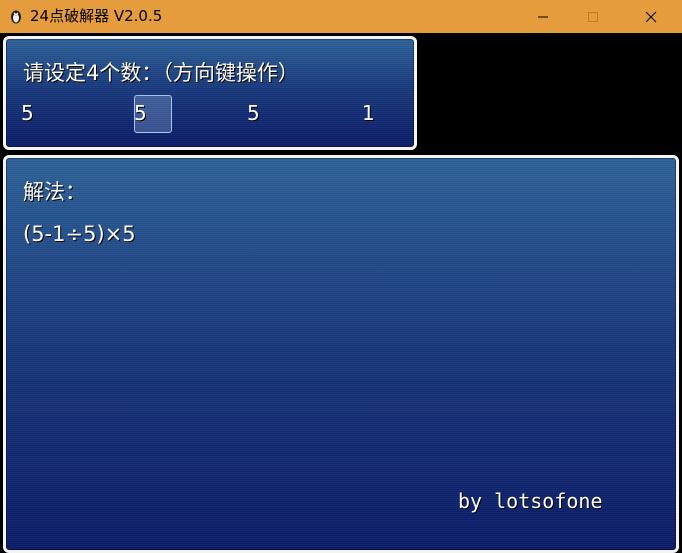 This screenshot has width=682, height=553. Describe the element at coordinates (257, 113) in the screenshot. I see `number-slot-3: 5` at that location.